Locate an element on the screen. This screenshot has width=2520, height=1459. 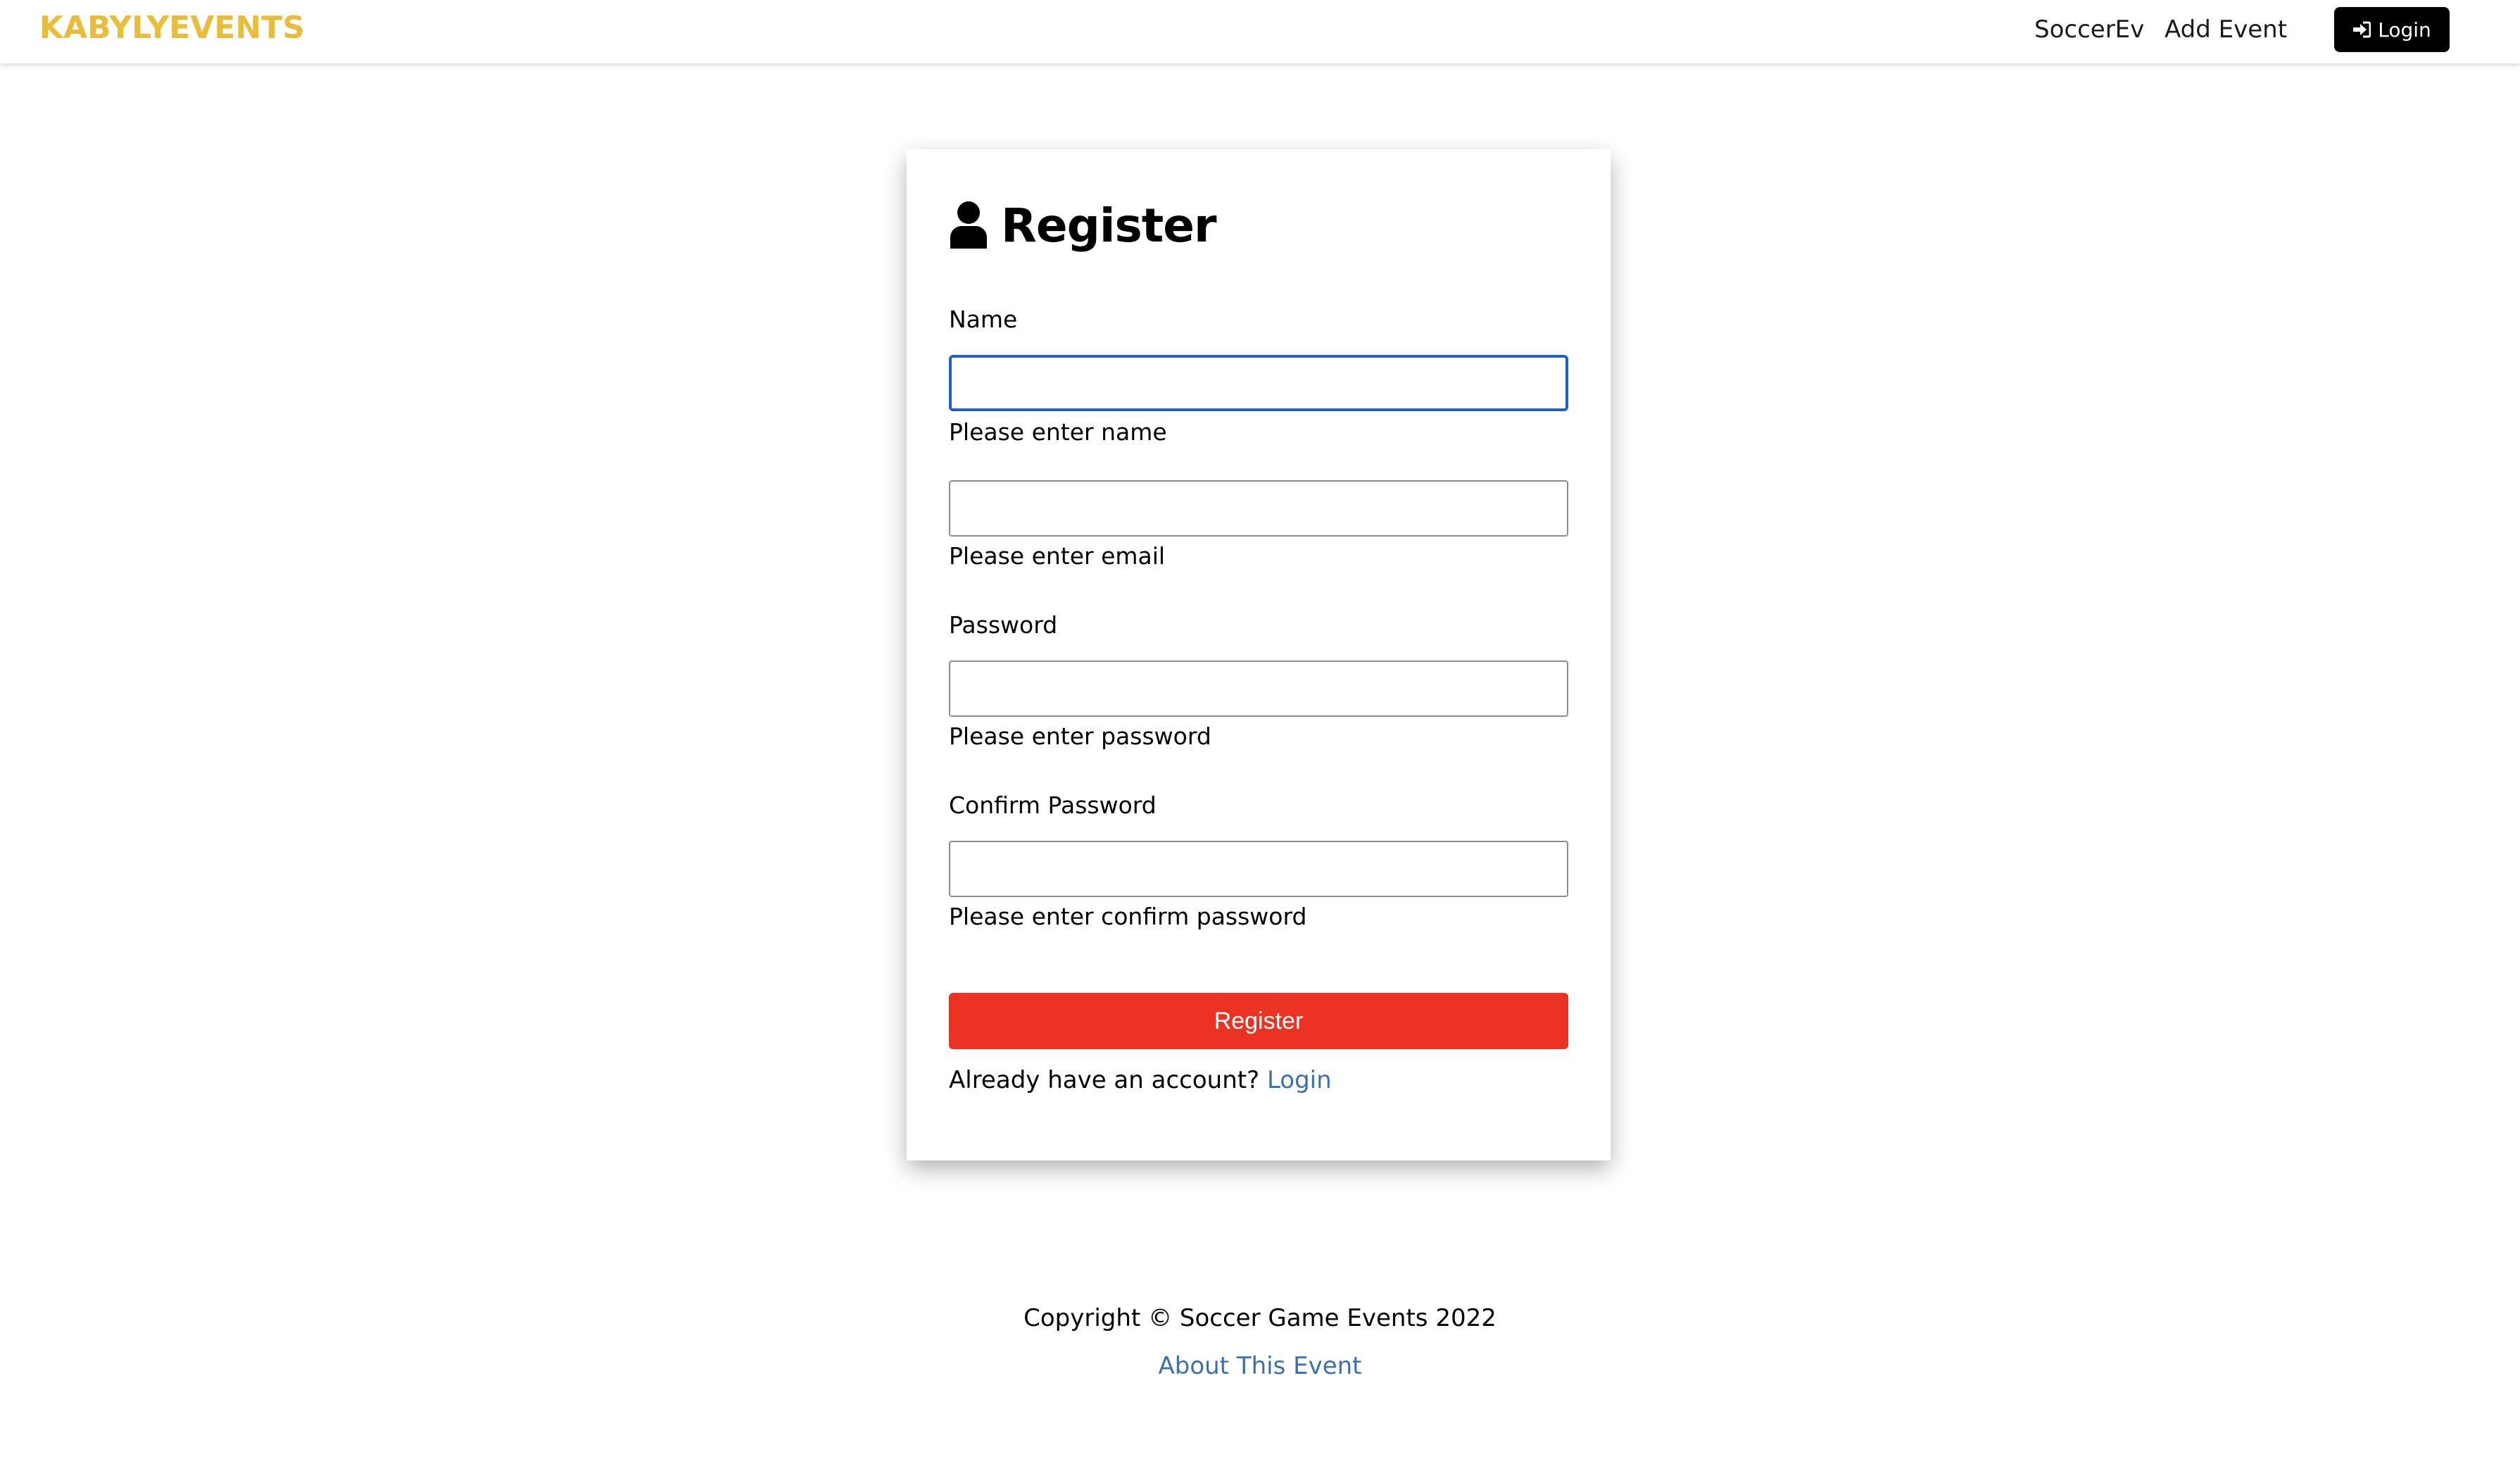
confirm-password-input is located at coordinates (1259, 869).